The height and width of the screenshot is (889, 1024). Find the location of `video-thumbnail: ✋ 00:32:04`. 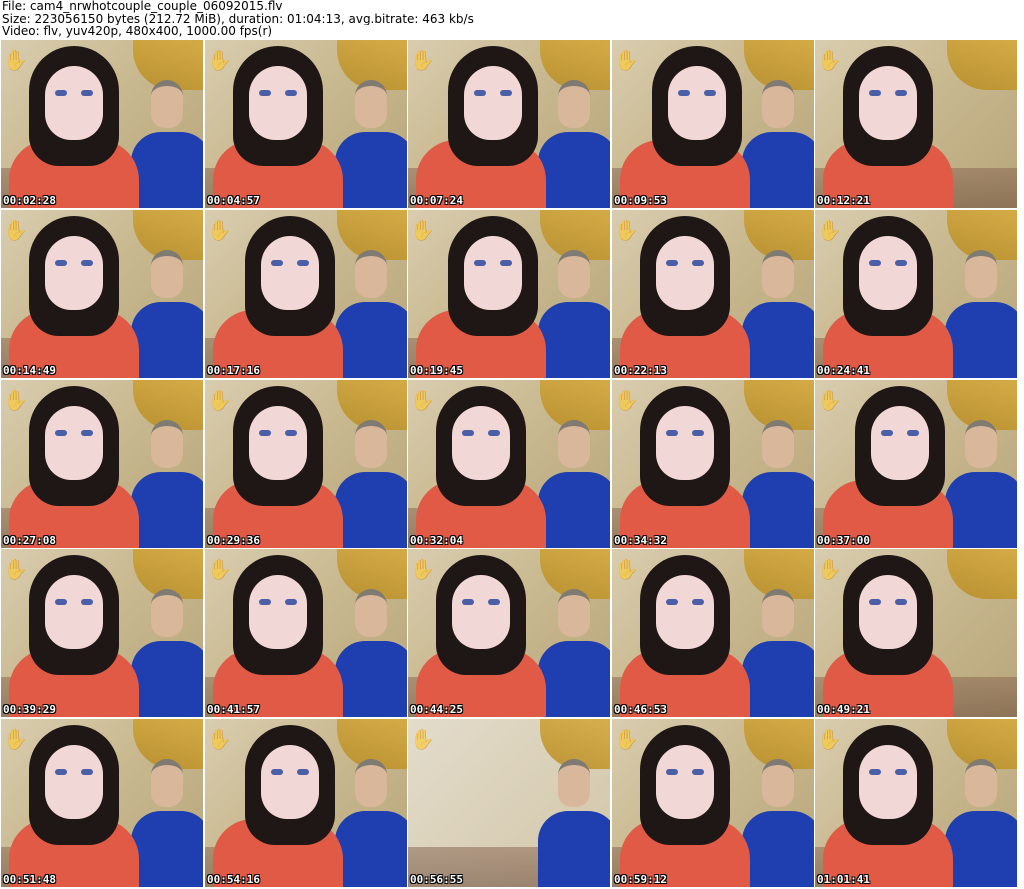

video-thumbnail: ✋ 00:32:04 is located at coordinates (509, 464).